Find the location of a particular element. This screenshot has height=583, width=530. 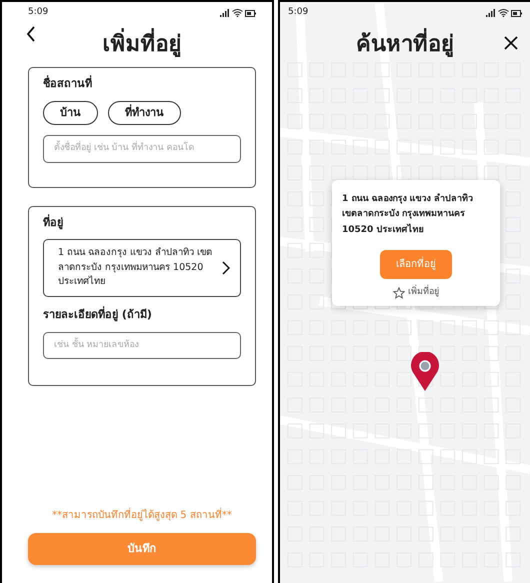

add-address-link: เพิ่มที่อยู่ is located at coordinates (416, 292).